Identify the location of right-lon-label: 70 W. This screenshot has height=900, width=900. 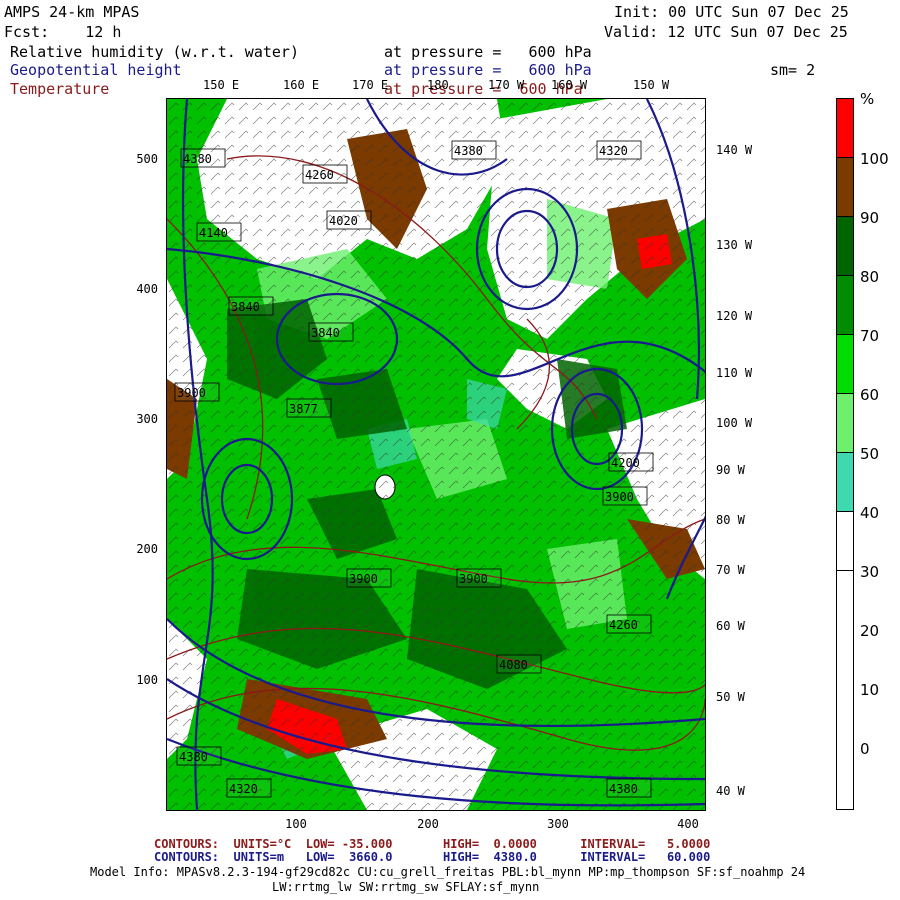
(730, 570).